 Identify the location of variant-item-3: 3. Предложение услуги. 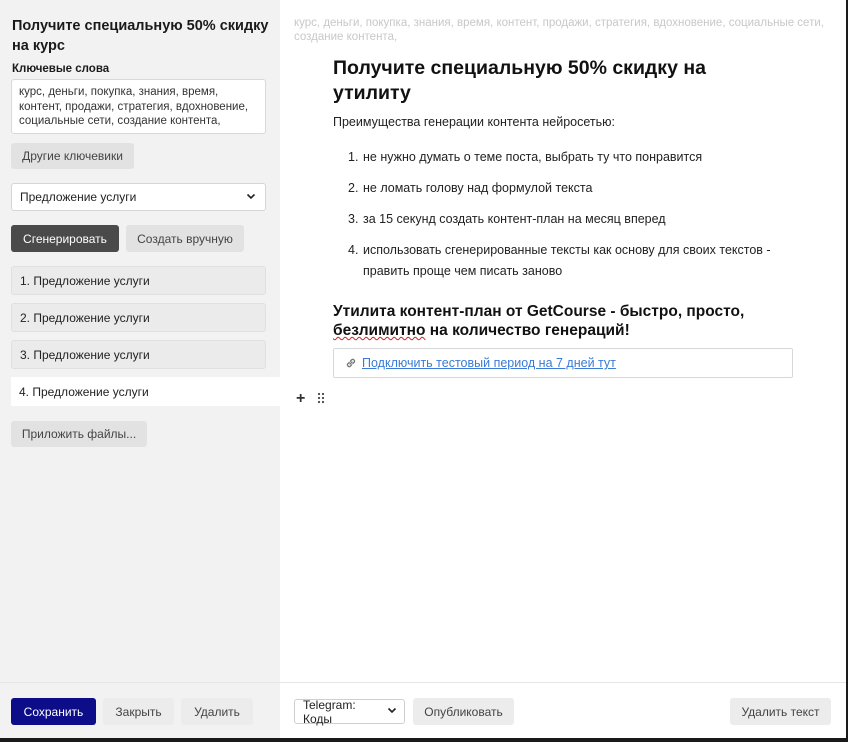
(138, 354).